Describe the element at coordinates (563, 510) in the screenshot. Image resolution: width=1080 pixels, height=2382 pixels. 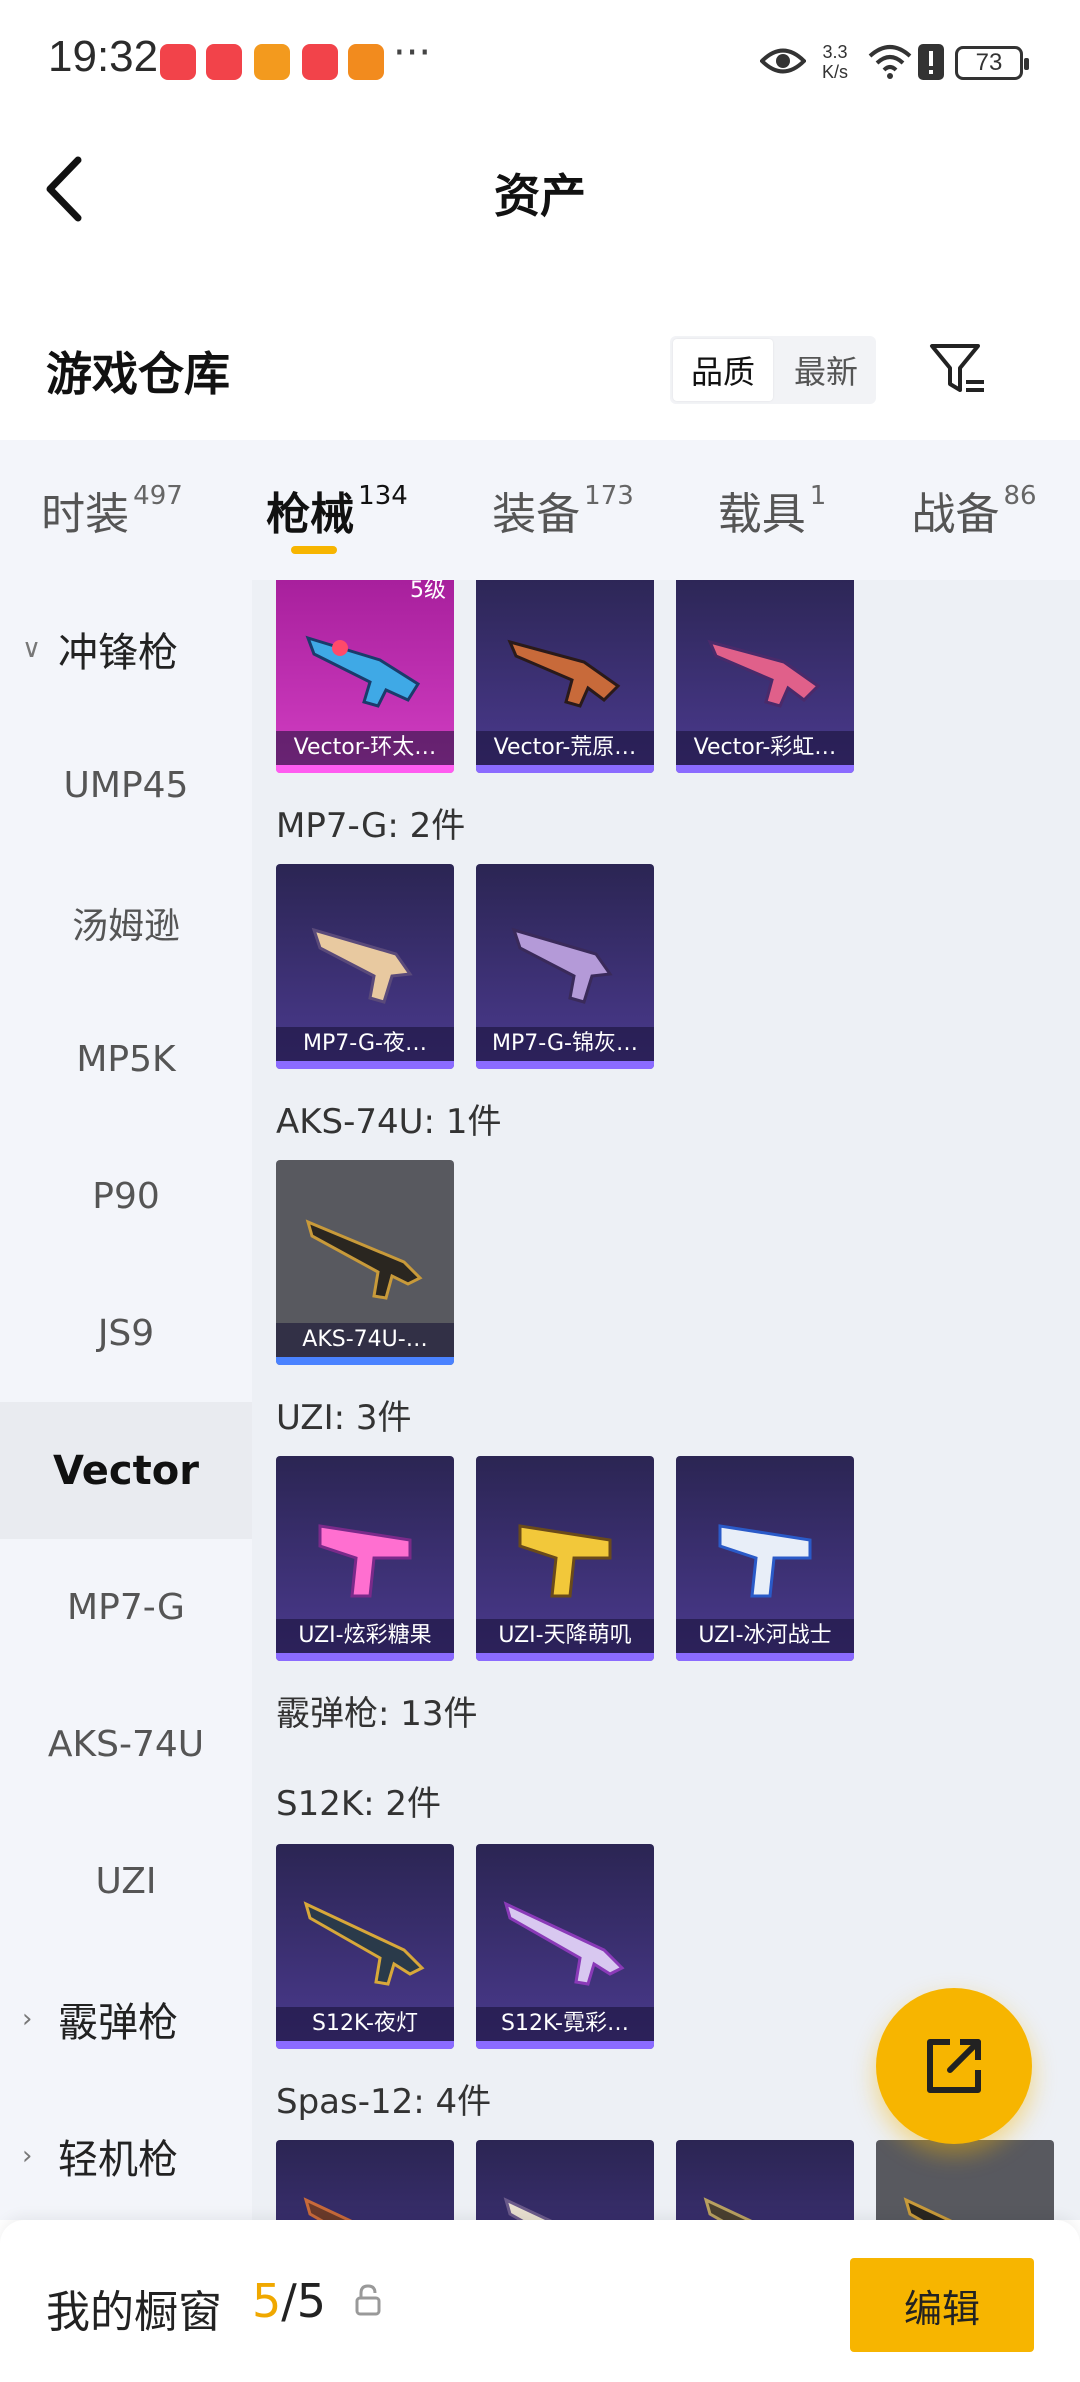
I see `tab-equipment: 装备 173` at that location.